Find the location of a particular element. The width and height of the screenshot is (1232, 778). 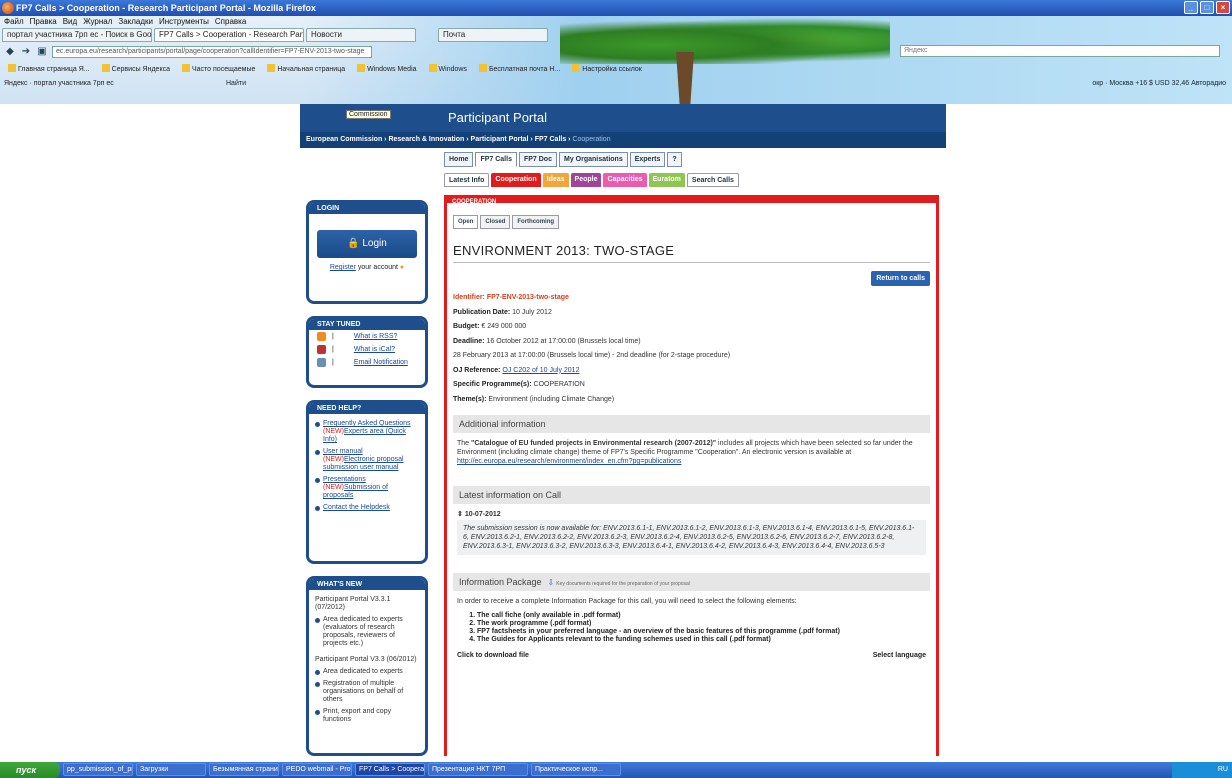

ical-link: What is iCal? is located at coordinates (374, 349).